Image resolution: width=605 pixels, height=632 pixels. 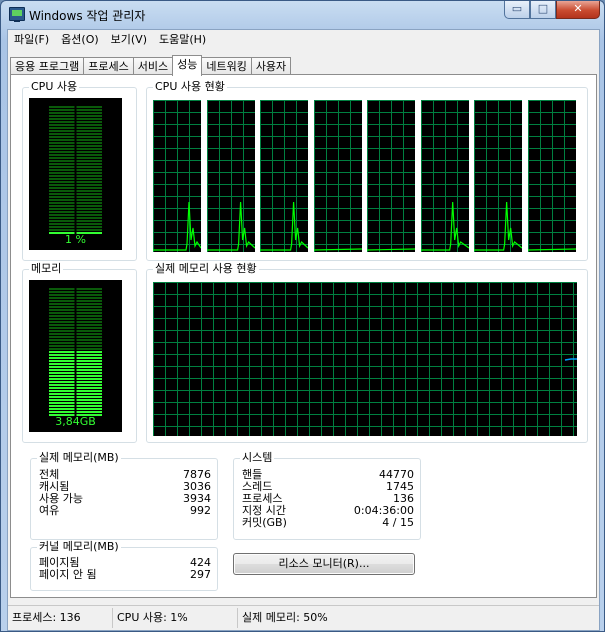 I want to click on cpu-usage-label: CPU 사용, so click(x=54, y=87).